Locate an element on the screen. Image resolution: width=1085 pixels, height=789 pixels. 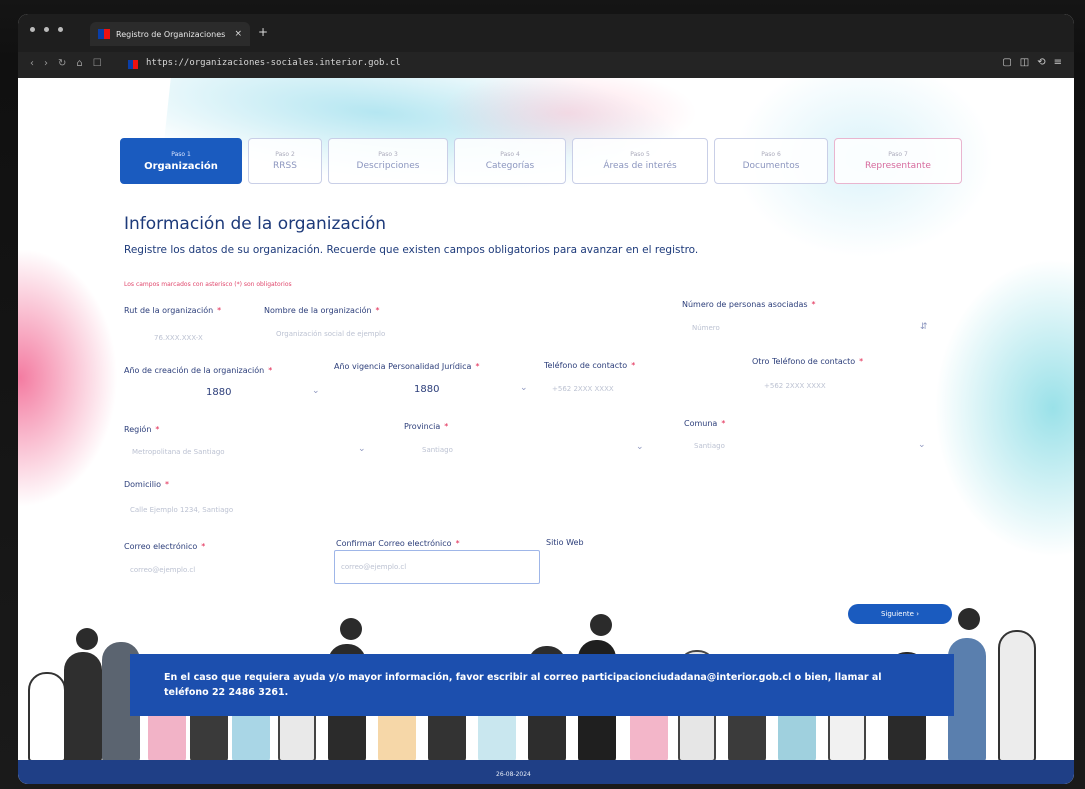
step-representante: Paso 7 Representante is located at coordinates (898, 161).